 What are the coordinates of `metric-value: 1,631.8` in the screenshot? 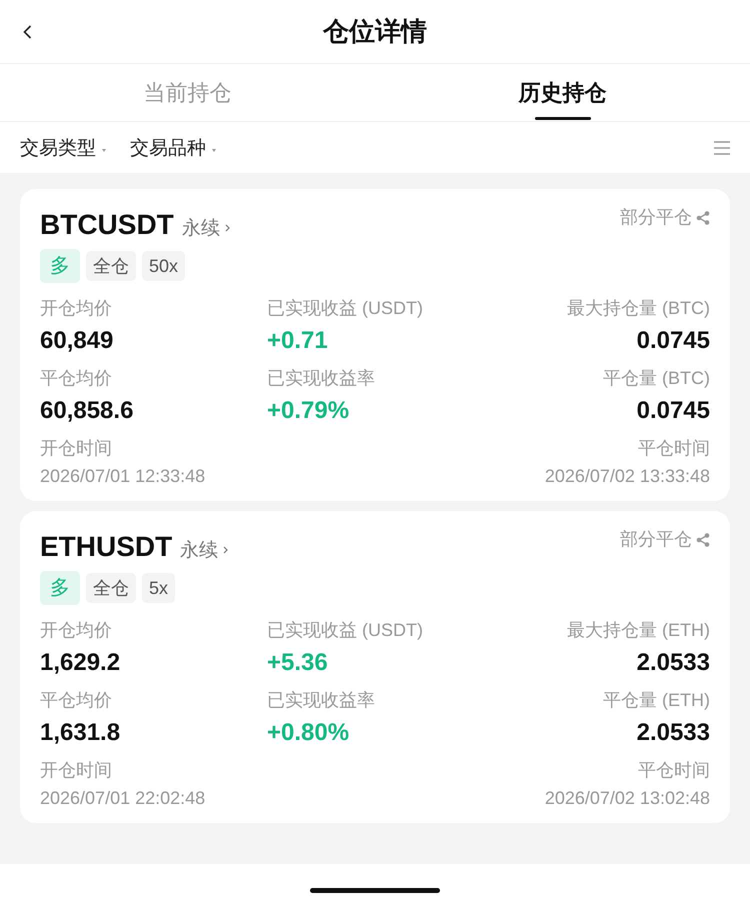 It's located at (80, 733).